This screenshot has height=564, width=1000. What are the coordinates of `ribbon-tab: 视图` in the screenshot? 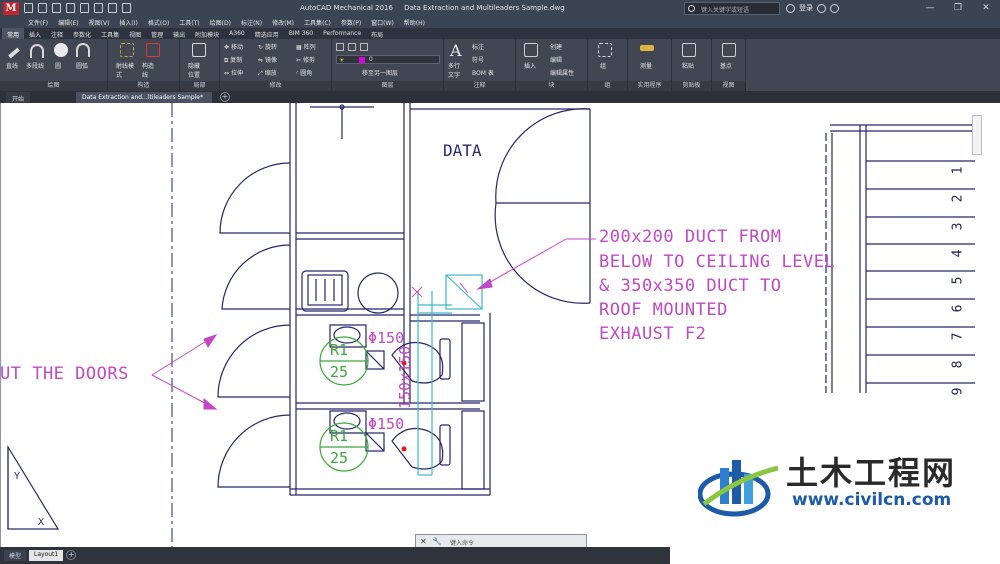 It's located at (135, 33).